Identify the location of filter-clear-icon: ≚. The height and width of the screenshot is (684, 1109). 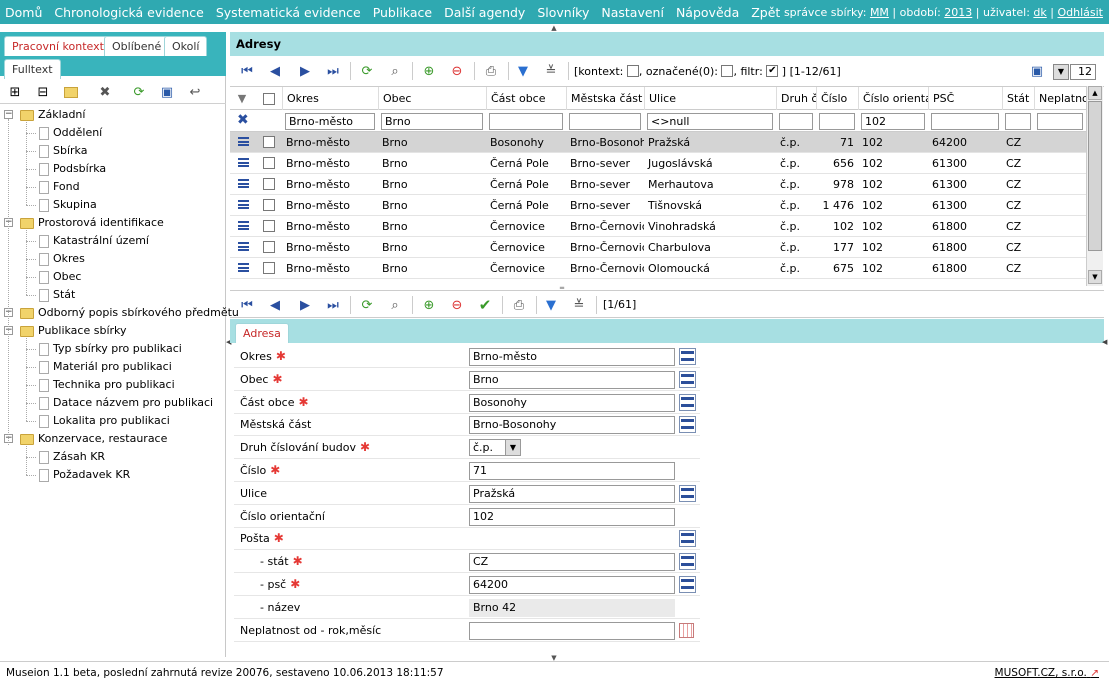
(579, 305).